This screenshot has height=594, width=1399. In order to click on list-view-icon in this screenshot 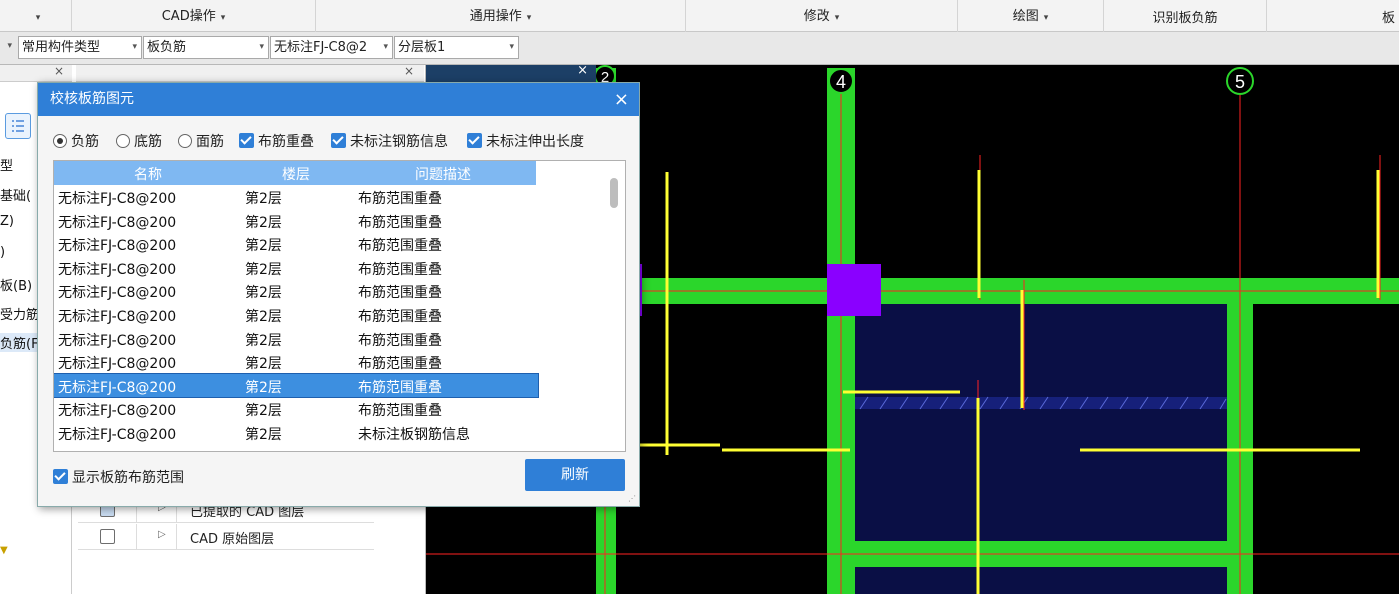, I will do `click(18, 126)`.